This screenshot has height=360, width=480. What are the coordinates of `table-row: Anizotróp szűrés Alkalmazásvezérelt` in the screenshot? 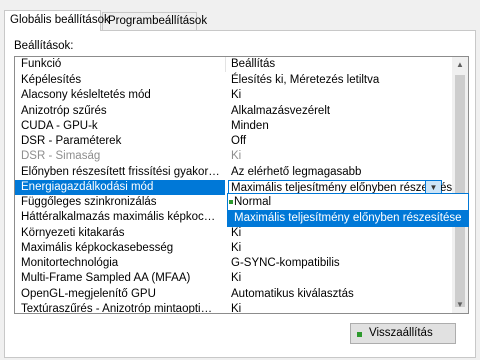 It's located at (234, 111).